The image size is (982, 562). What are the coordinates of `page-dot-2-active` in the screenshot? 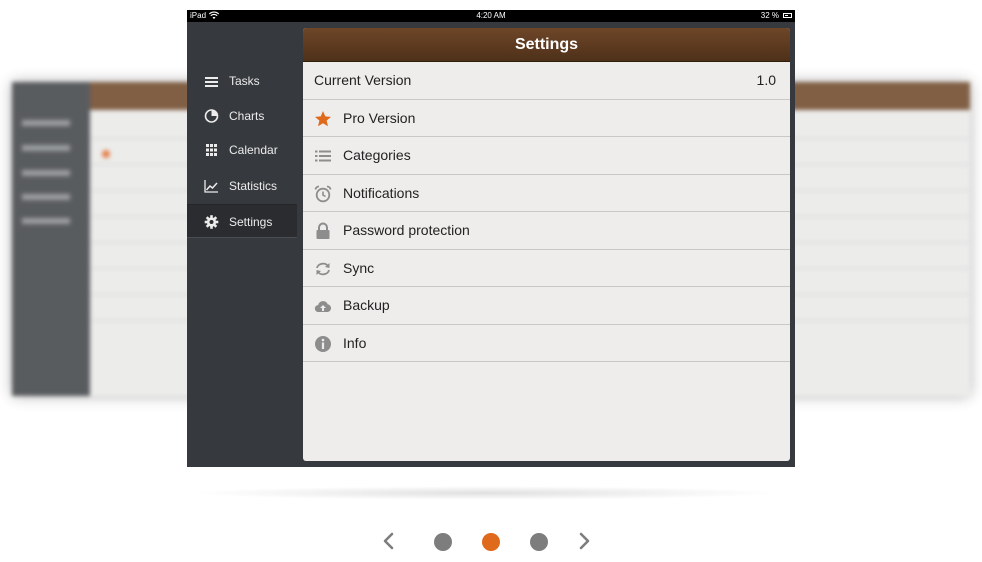 It's located at (491, 542).